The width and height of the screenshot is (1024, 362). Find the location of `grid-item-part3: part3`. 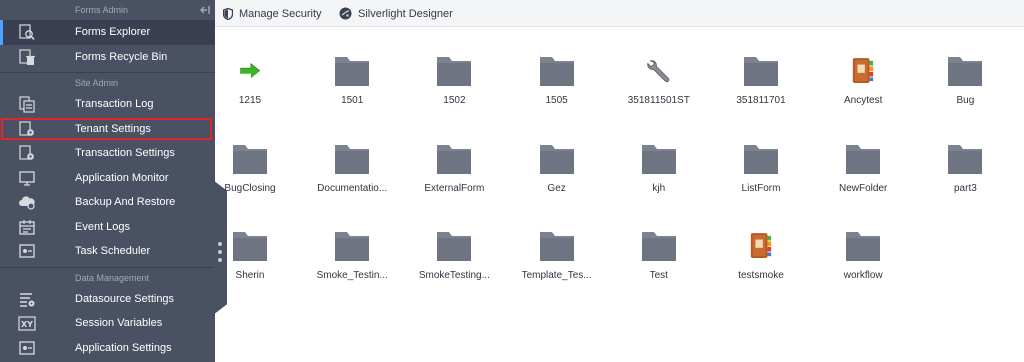

grid-item-part3: part3 is located at coordinates (965, 181).